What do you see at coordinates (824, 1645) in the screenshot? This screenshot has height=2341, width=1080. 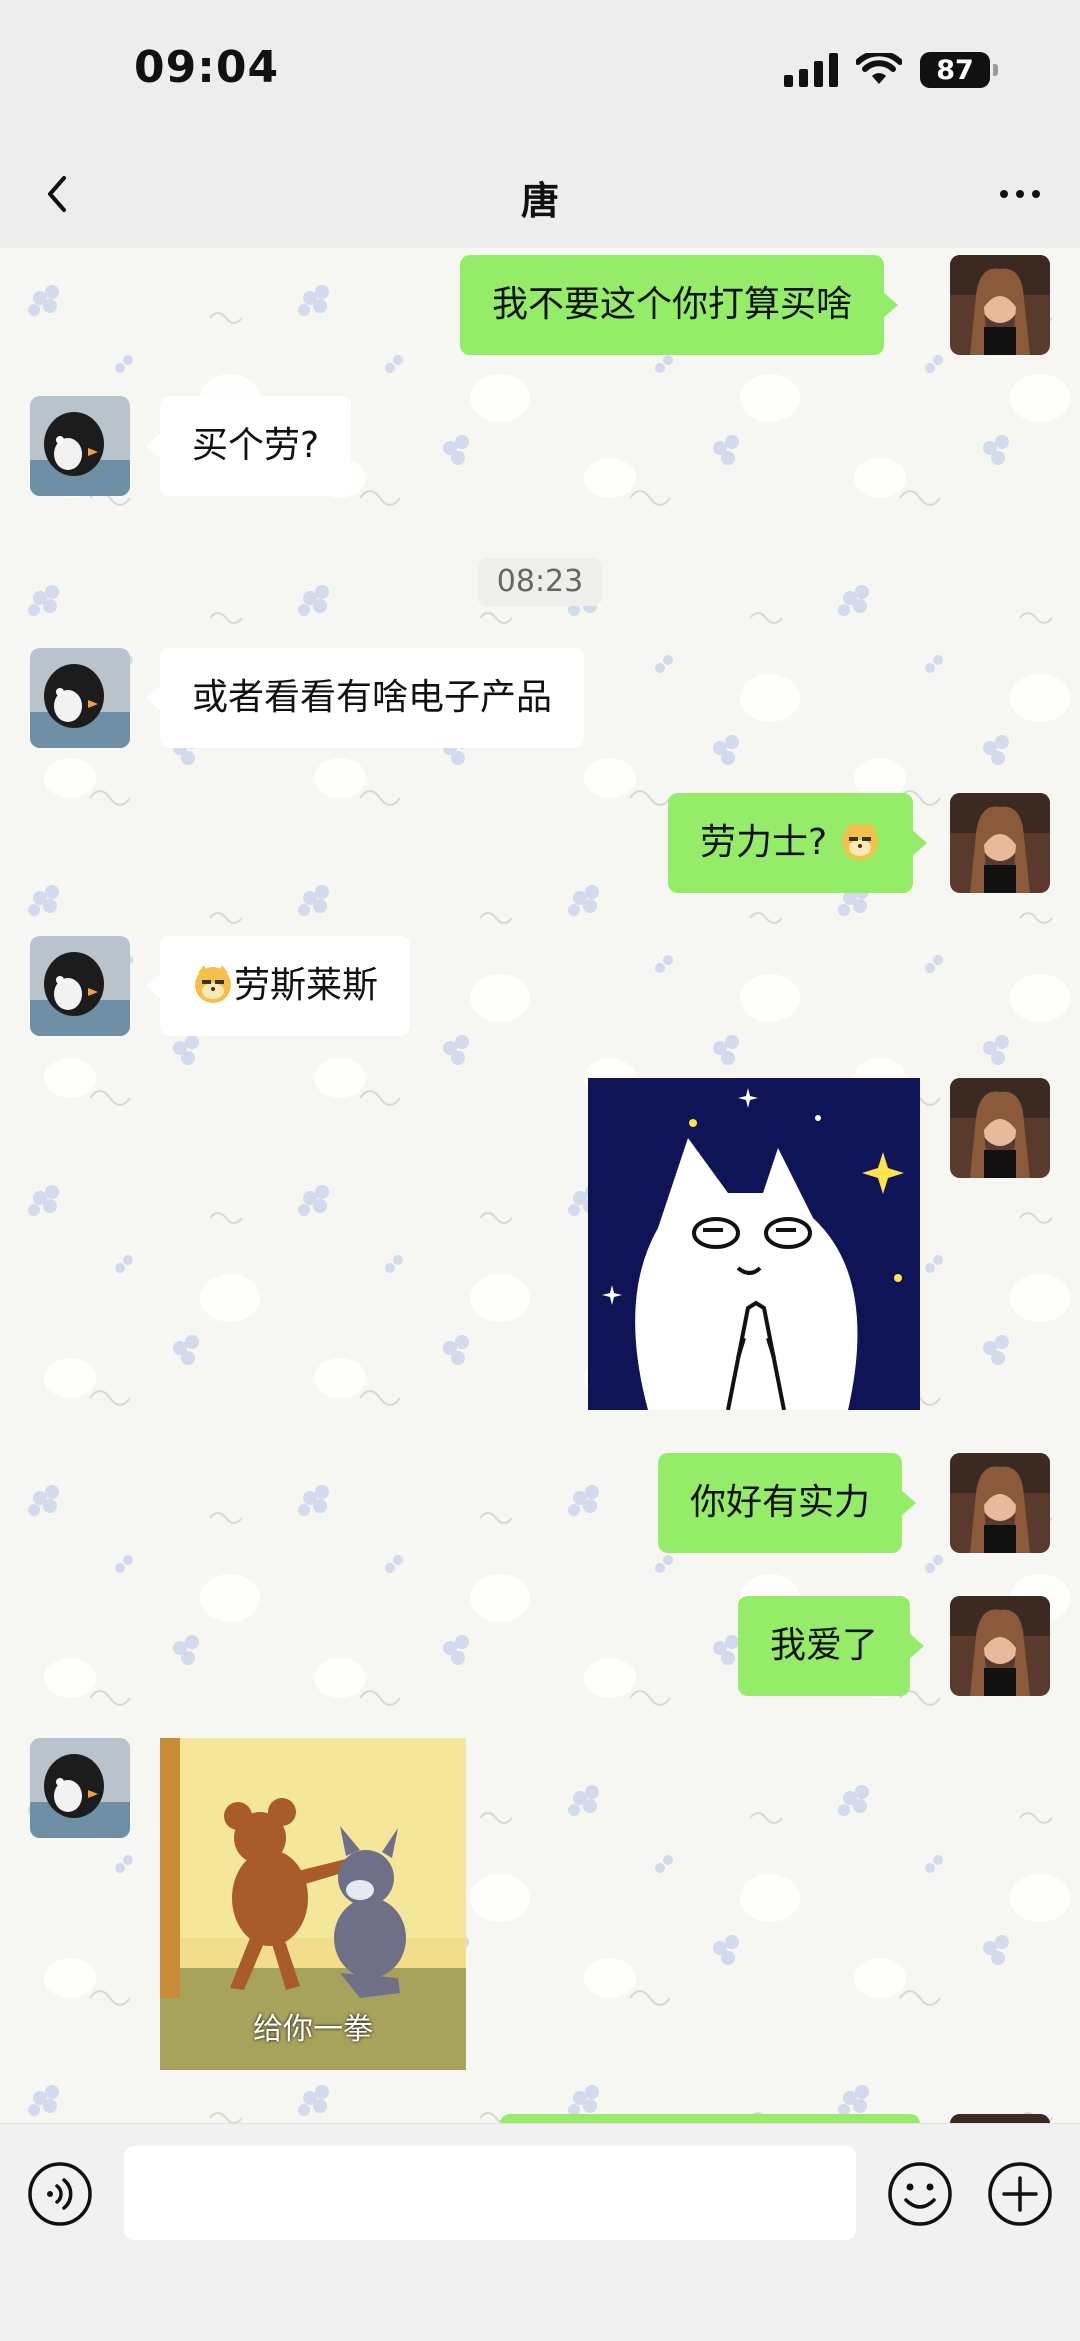 I see `message-text: 我爱了` at bounding box center [824, 1645].